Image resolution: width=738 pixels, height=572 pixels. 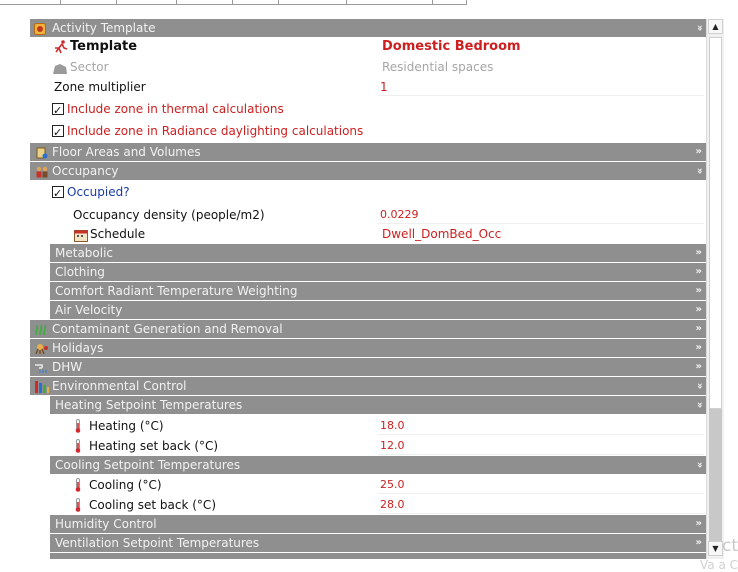 What do you see at coordinates (175, 109) in the screenshot?
I see `include-thermal-label: Include zone in thermal calculations` at bounding box center [175, 109].